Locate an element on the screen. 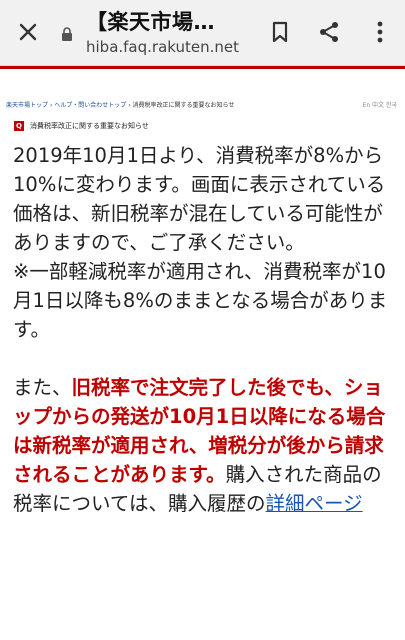 This screenshot has height=640, width=405. notice-title-text: 消費税率改正に関する重要なお知らせ is located at coordinates (89, 126).